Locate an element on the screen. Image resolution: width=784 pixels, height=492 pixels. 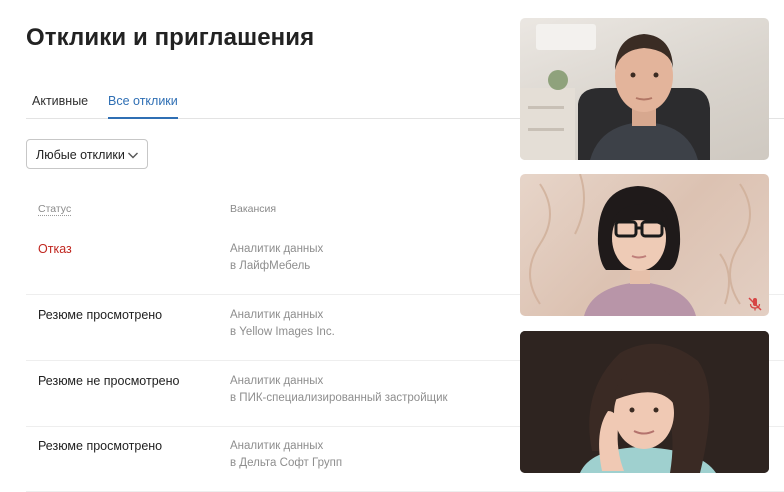
participant-3-video is located at coordinates (644, 402).